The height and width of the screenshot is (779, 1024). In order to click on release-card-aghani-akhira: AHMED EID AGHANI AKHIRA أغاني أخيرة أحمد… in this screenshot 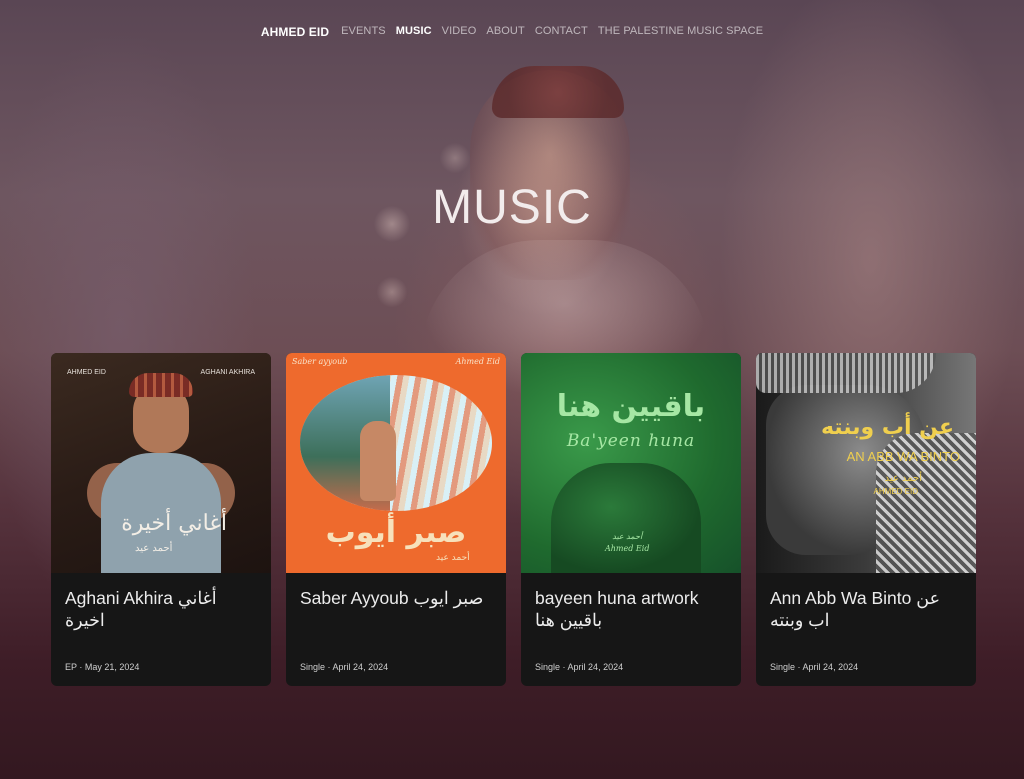, I will do `click(161, 519)`.